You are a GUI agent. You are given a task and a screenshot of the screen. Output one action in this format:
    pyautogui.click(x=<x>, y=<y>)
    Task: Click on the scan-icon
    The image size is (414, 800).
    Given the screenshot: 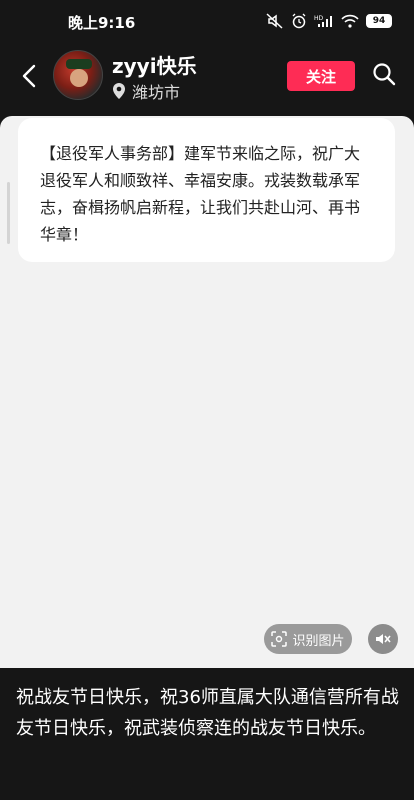 What is the action you would take?
    pyautogui.click(x=279, y=639)
    